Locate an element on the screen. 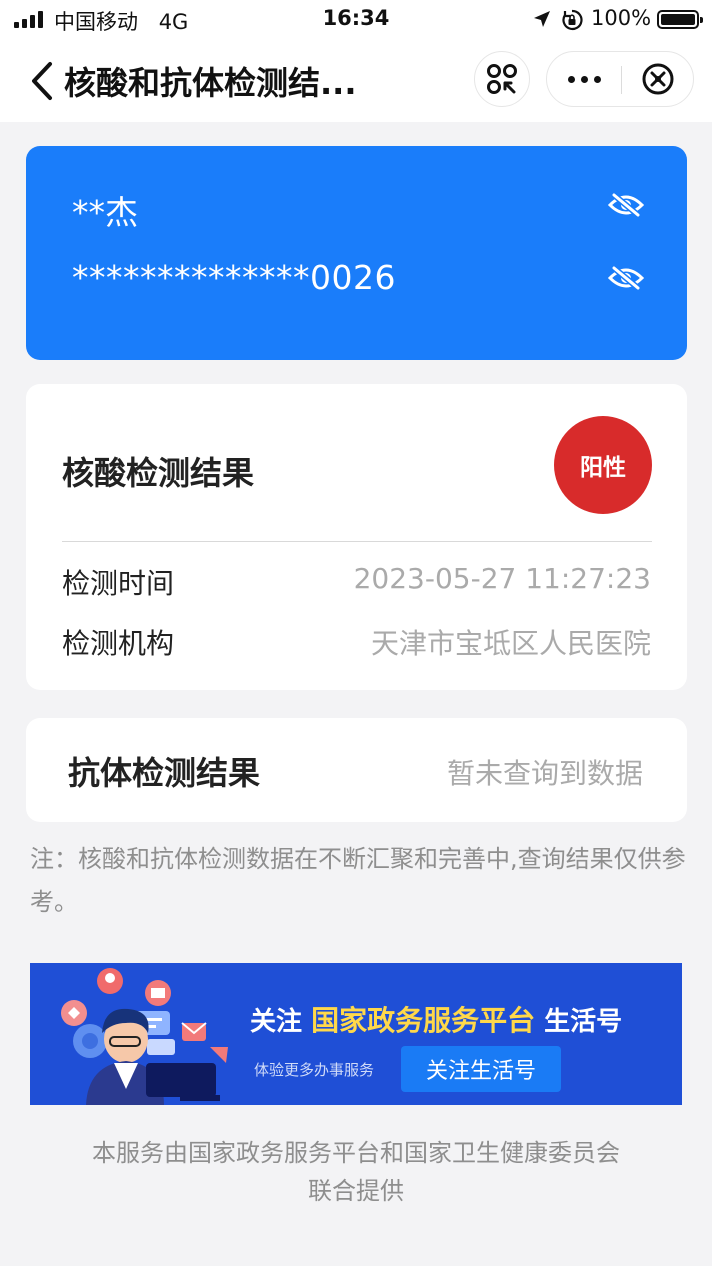 The height and width of the screenshot is (1266, 712). battery-percent: 100% is located at coordinates (621, 18).